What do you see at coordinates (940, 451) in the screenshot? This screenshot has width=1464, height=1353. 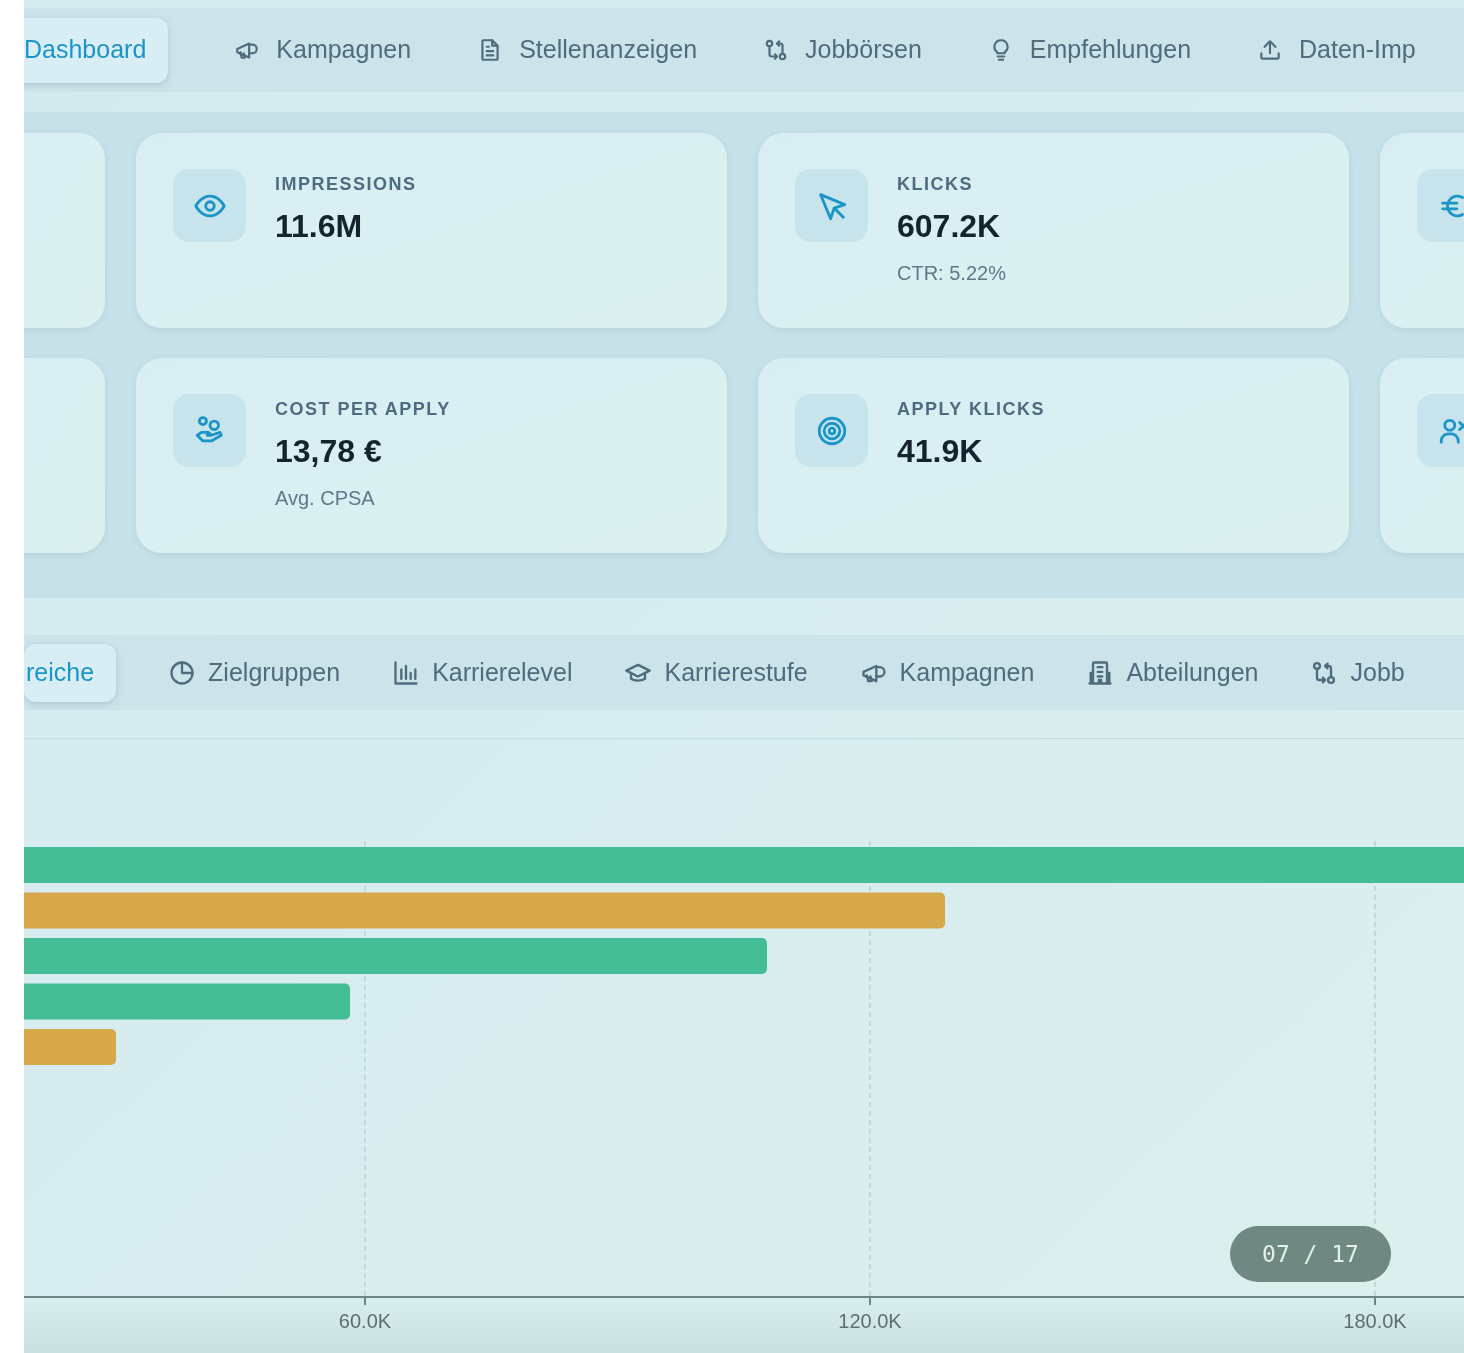 I see `kpi-value: 41.9K` at bounding box center [940, 451].